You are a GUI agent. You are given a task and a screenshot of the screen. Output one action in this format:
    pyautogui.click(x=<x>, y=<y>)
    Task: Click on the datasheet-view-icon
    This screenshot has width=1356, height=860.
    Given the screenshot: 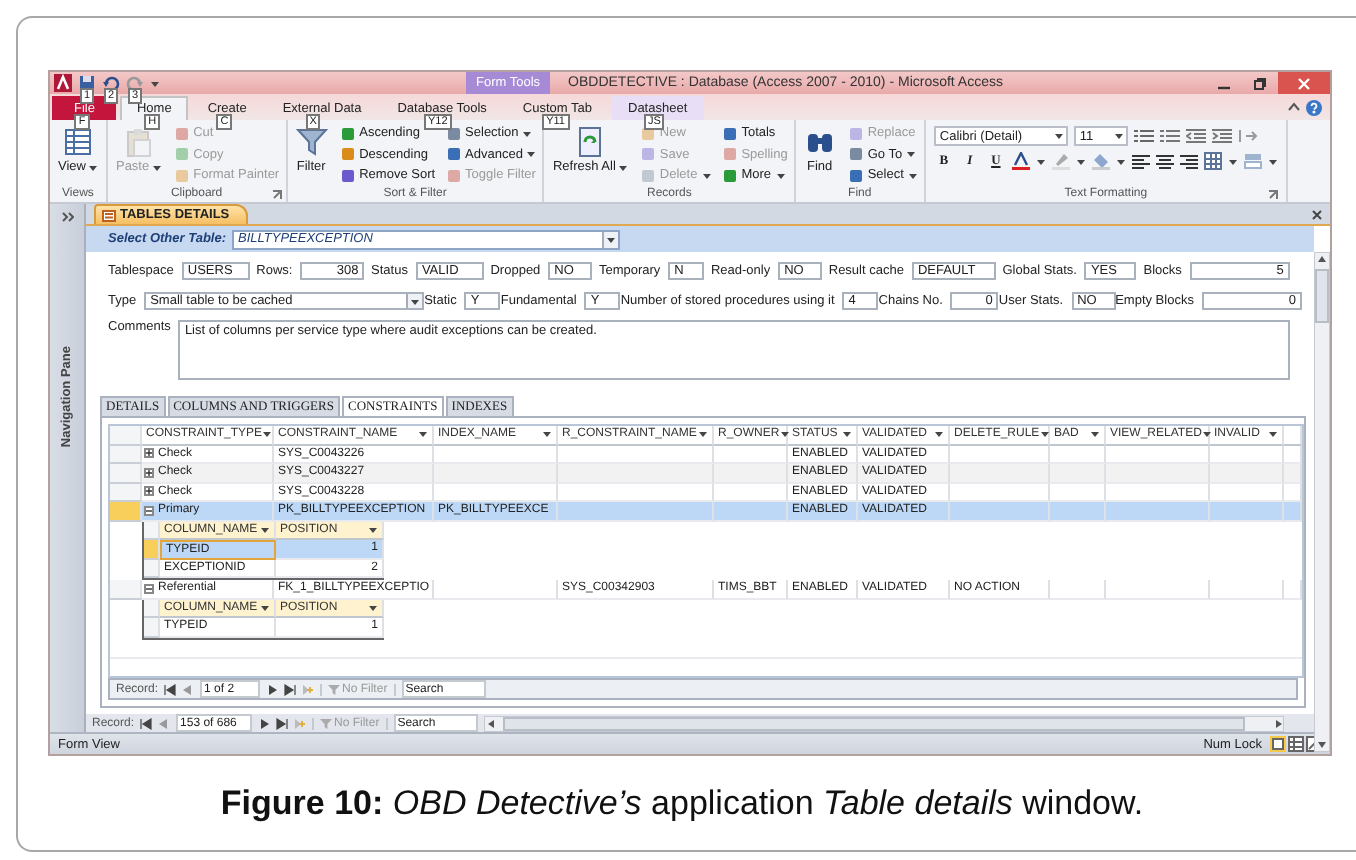 What is the action you would take?
    pyautogui.click(x=1296, y=744)
    